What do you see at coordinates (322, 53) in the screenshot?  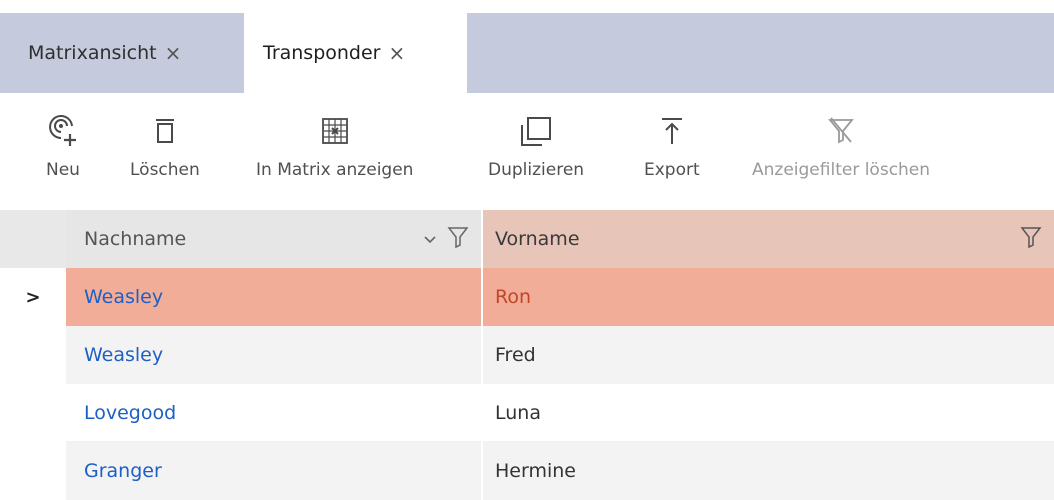 I see `tab-label: Transponder` at bounding box center [322, 53].